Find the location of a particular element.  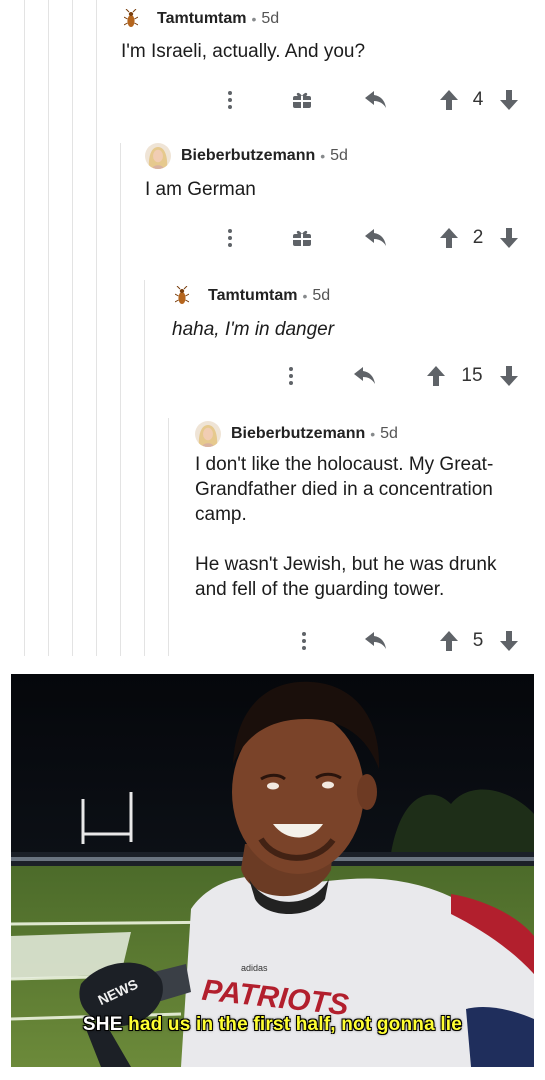

comment-2-actions: 2 is located at coordinates (272, 238).